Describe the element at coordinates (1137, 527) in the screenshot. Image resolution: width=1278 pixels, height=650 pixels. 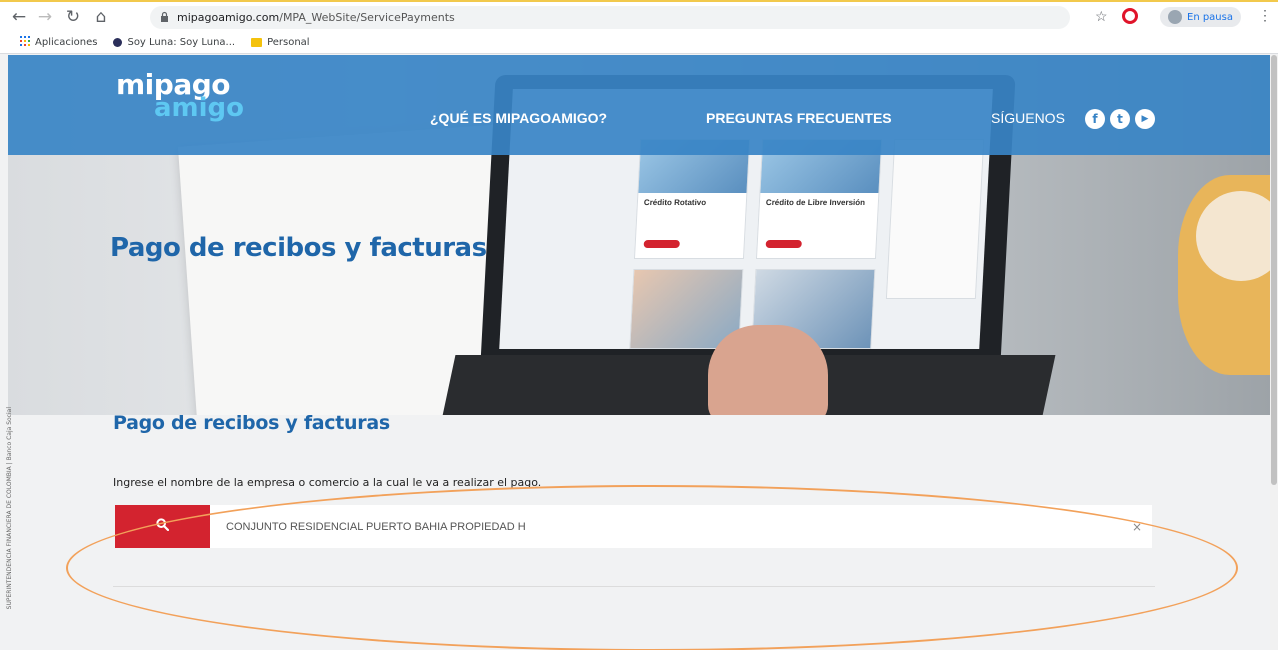
I see `clear-icon: ×` at that location.